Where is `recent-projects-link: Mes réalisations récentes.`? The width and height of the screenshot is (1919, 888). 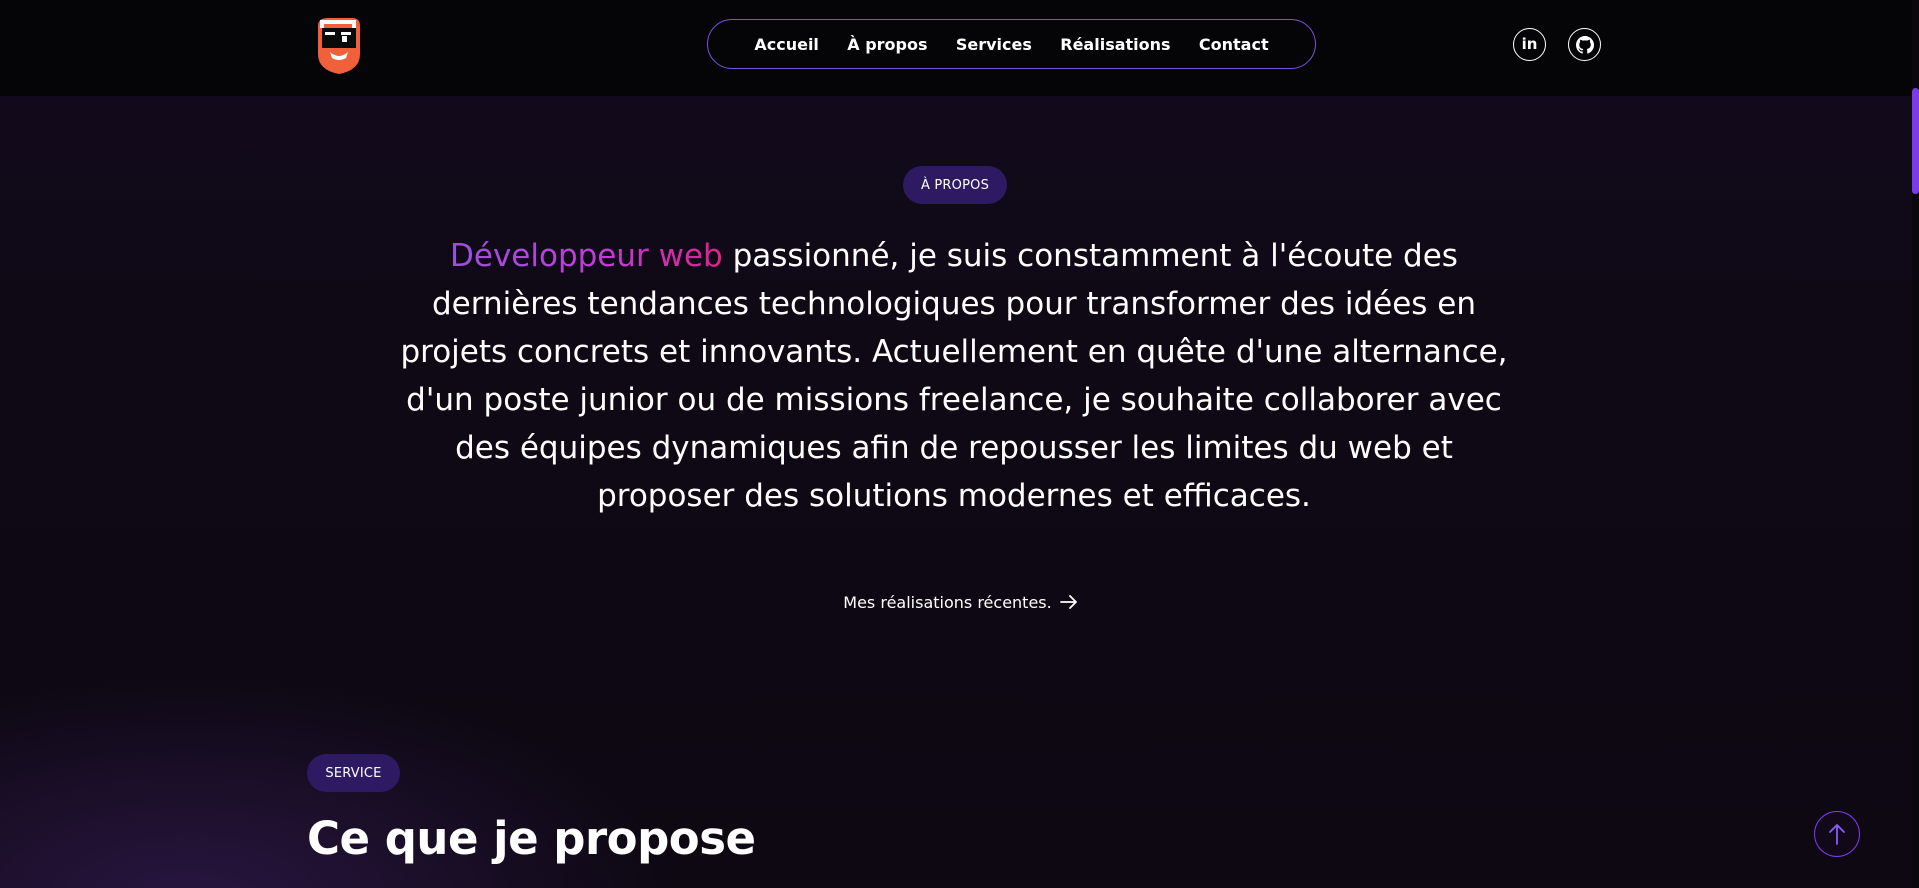 recent-projects-link: Mes réalisations récentes. is located at coordinates (960, 602).